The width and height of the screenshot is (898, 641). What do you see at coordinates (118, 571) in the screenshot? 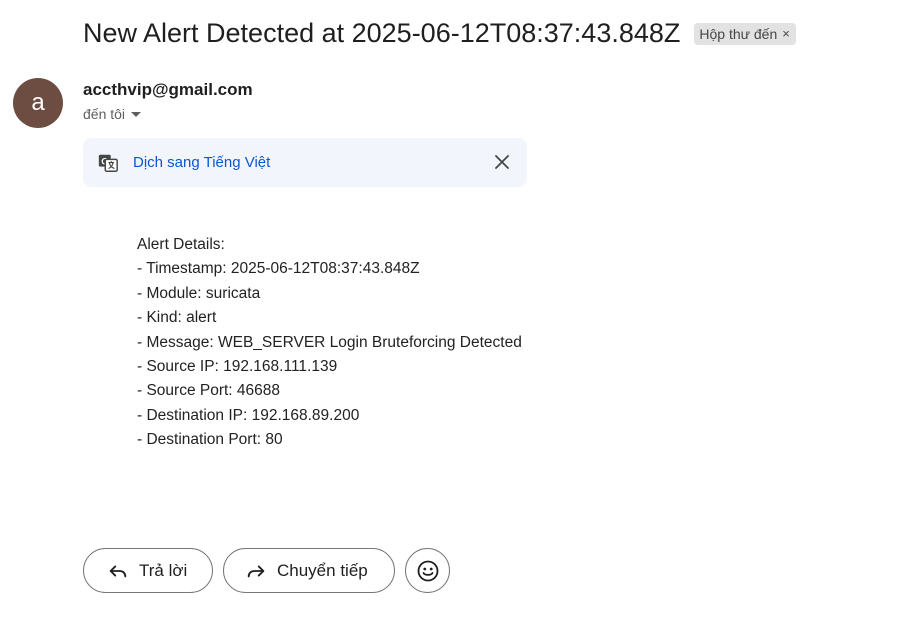
I see `reply-icon` at bounding box center [118, 571].